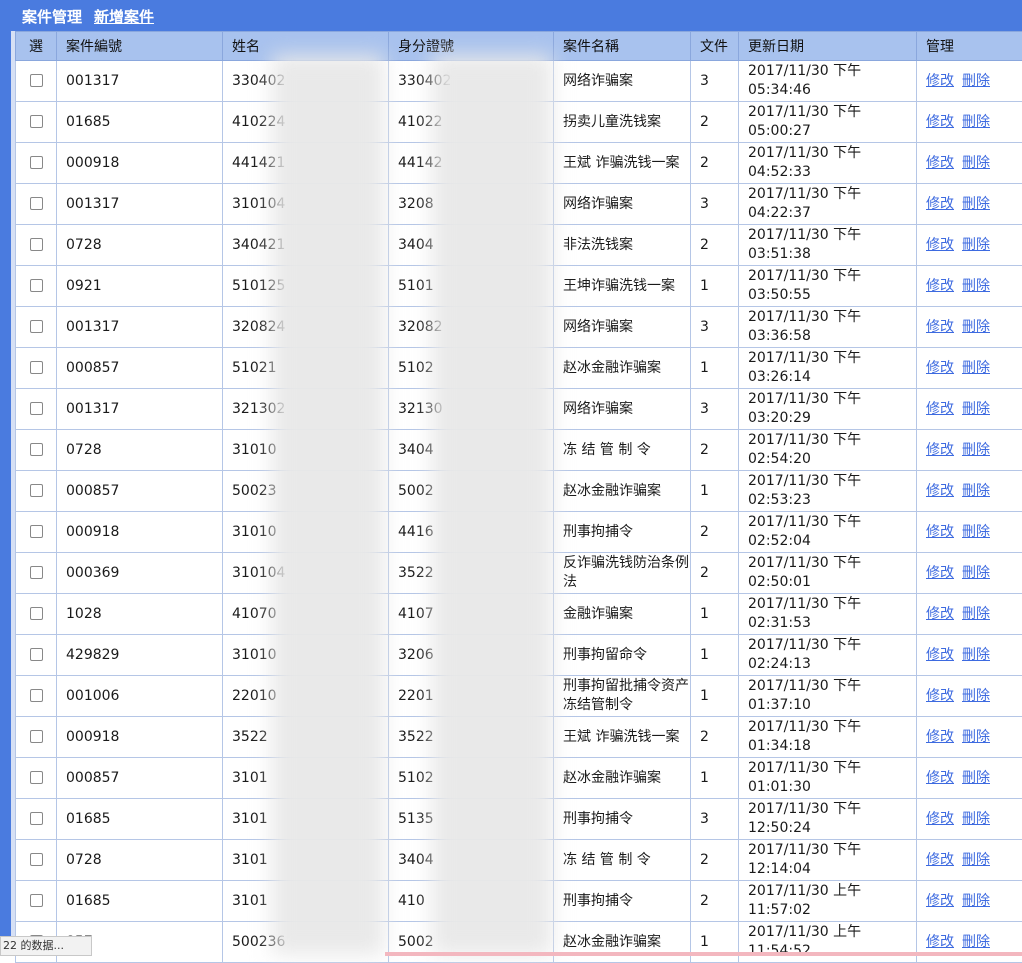 This screenshot has width=1022, height=963. Describe the element at coordinates (124, 16) in the screenshot. I see `new-case-link: 新增案件` at that location.